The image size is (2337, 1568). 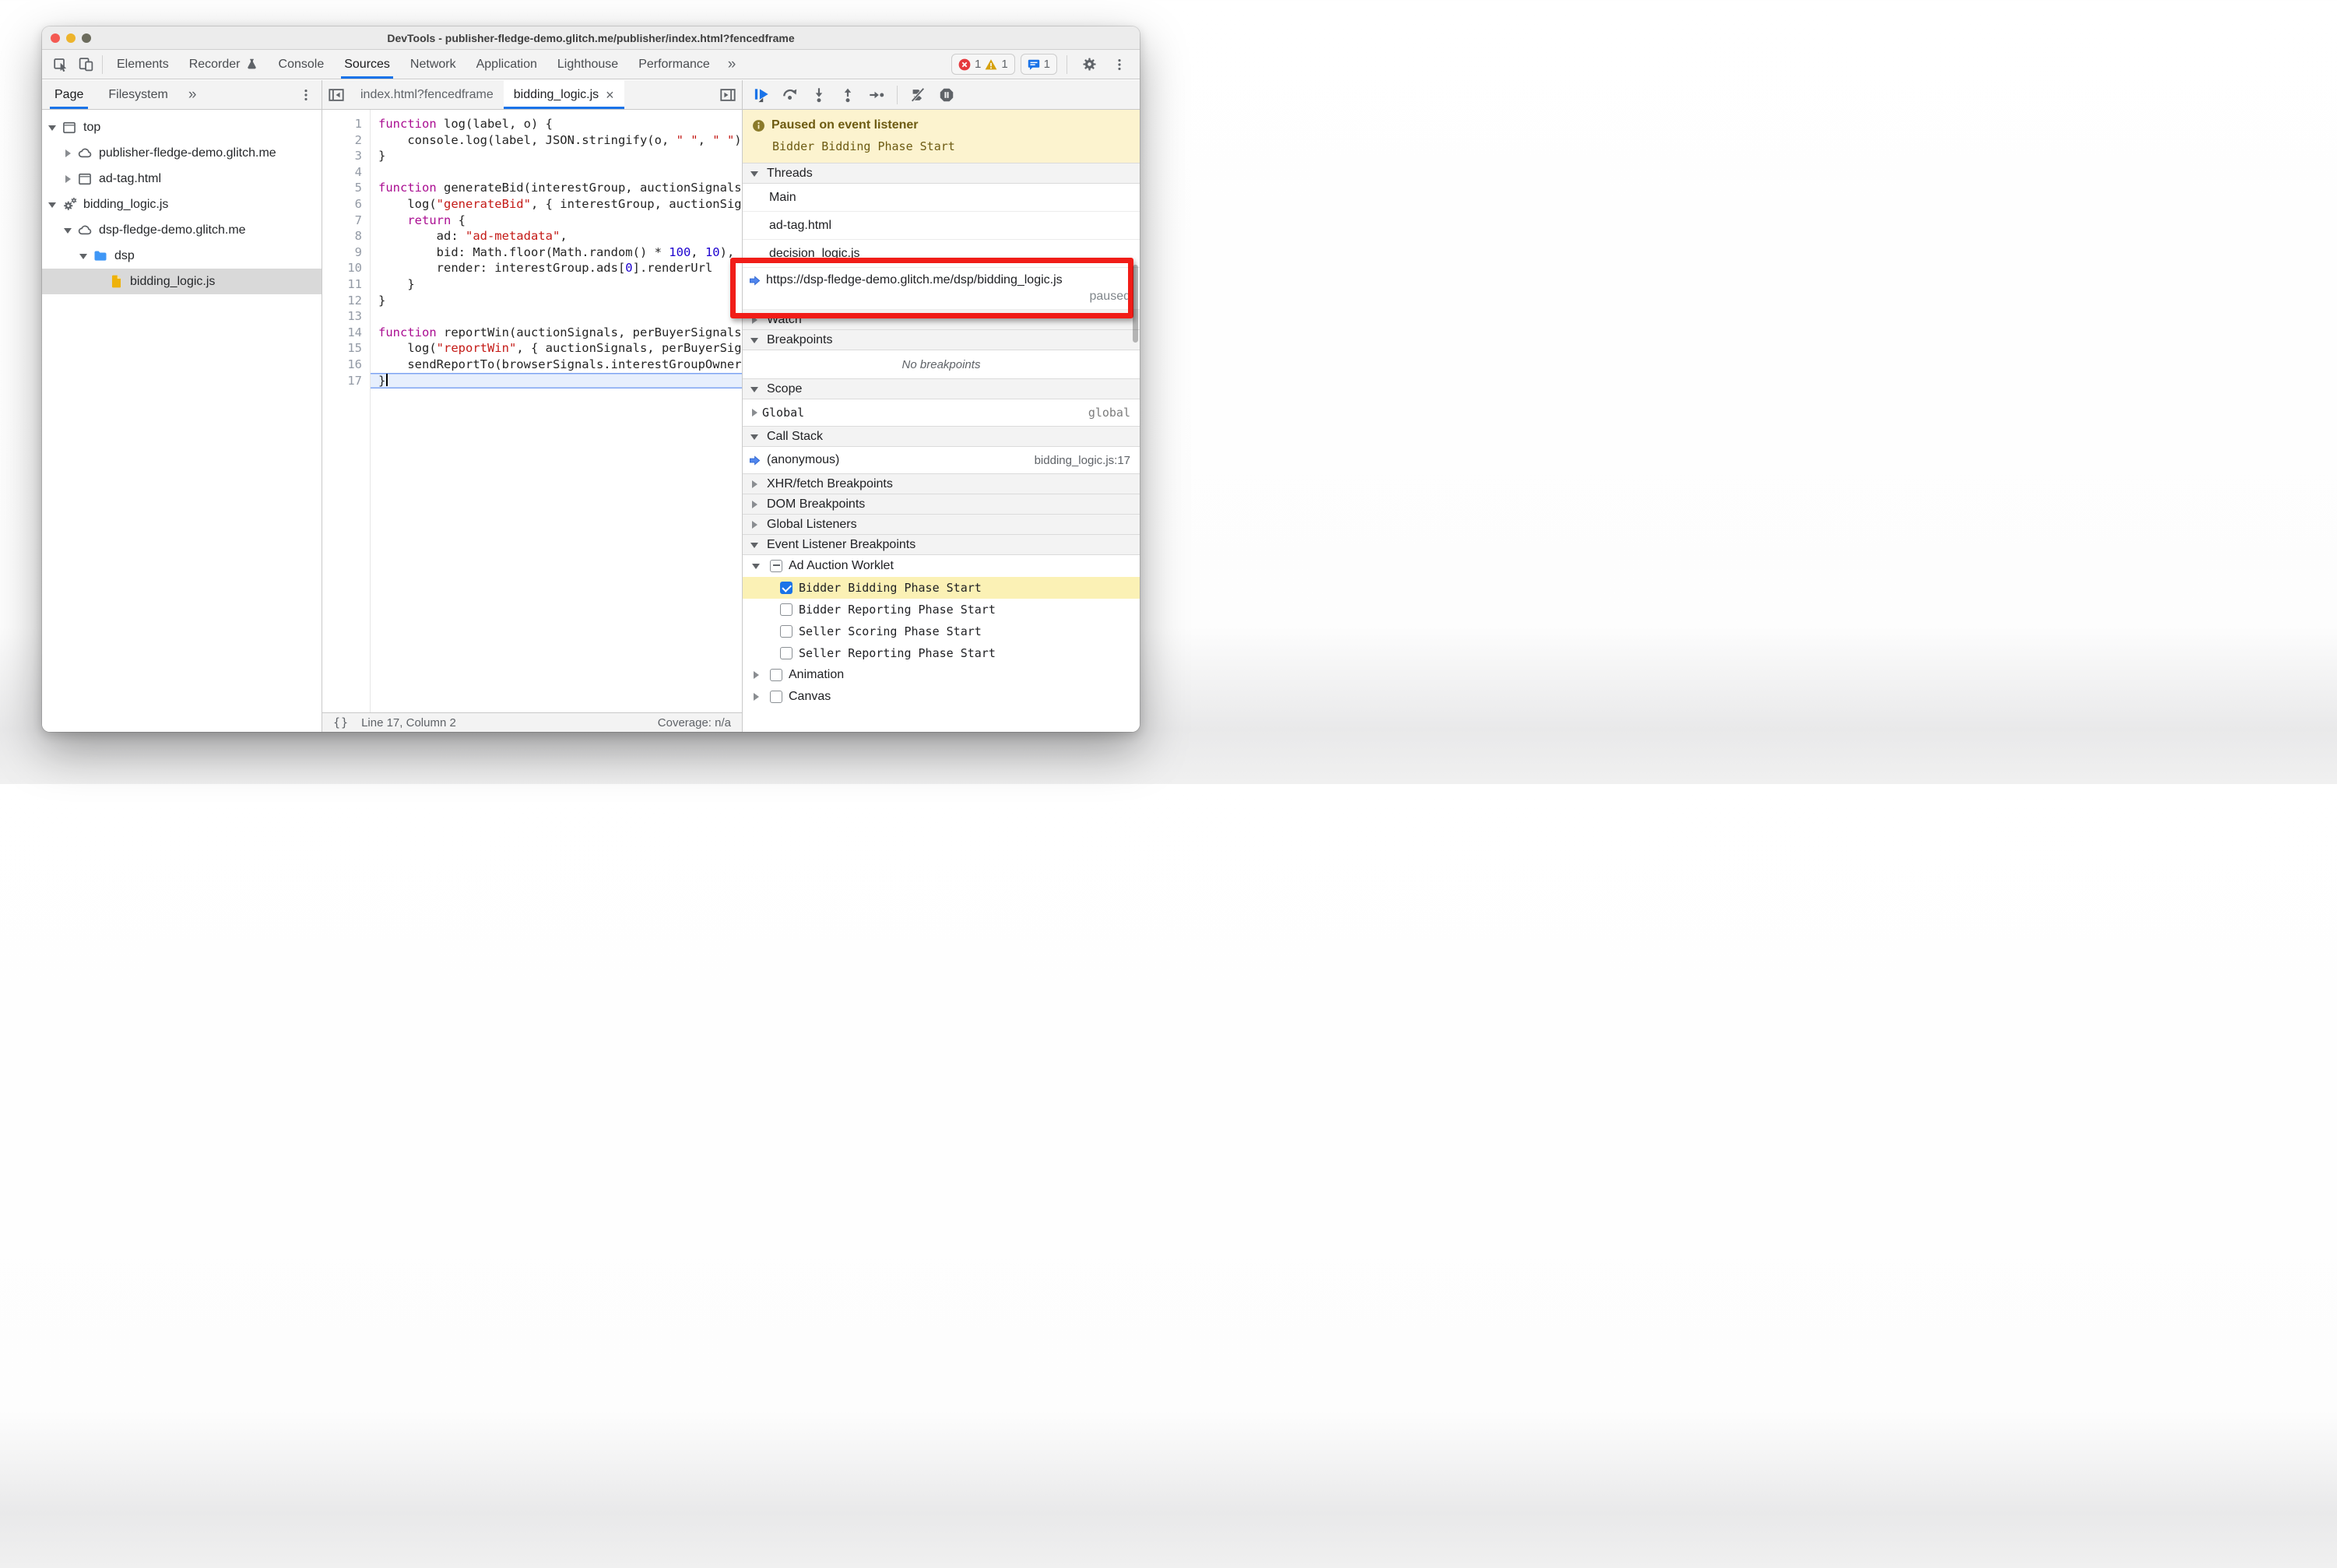 What do you see at coordinates (942, 388) in the screenshot?
I see `section-header-scope: Scope` at bounding box center [942, 388].